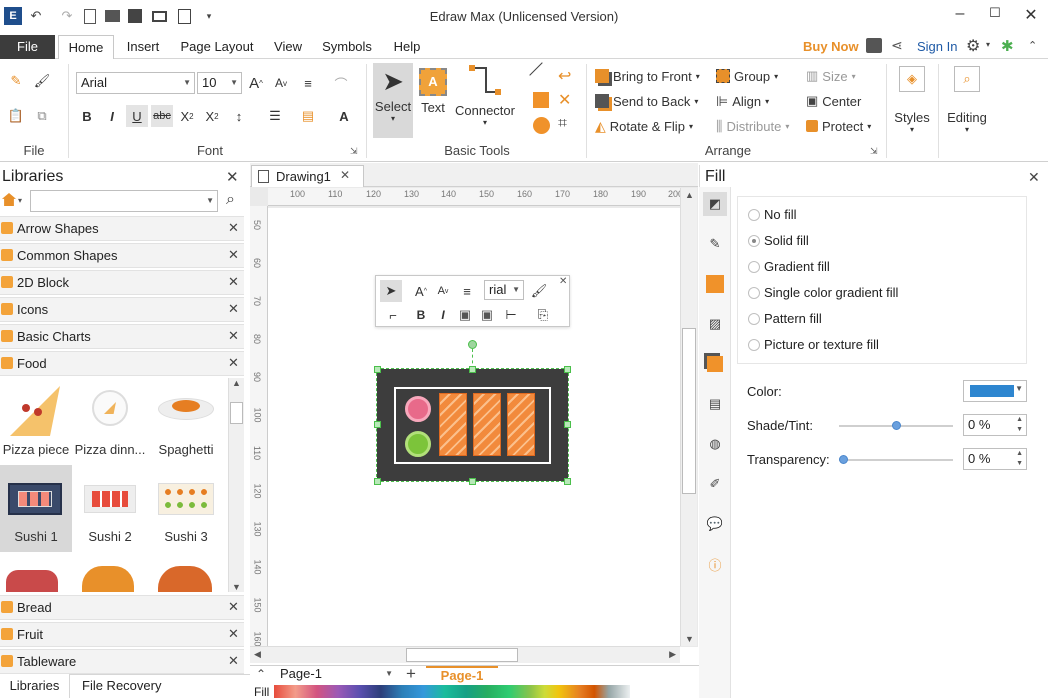 Image resolution: width=1048 pixels, height=699 pixels. Describe the element at coordinates (831, 46) in the screenshot. I see `buy-now-link: Buy Now` at that location.